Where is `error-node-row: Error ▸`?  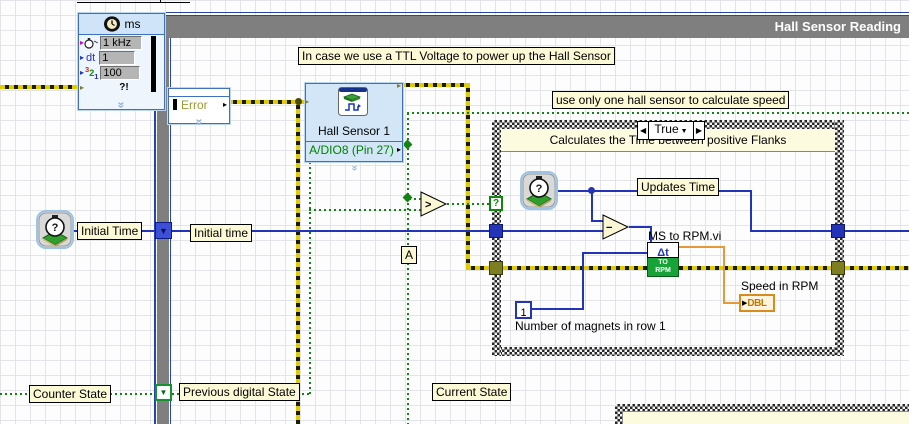
error-node-row: Error ▸ is located at coordinates (199, 104).